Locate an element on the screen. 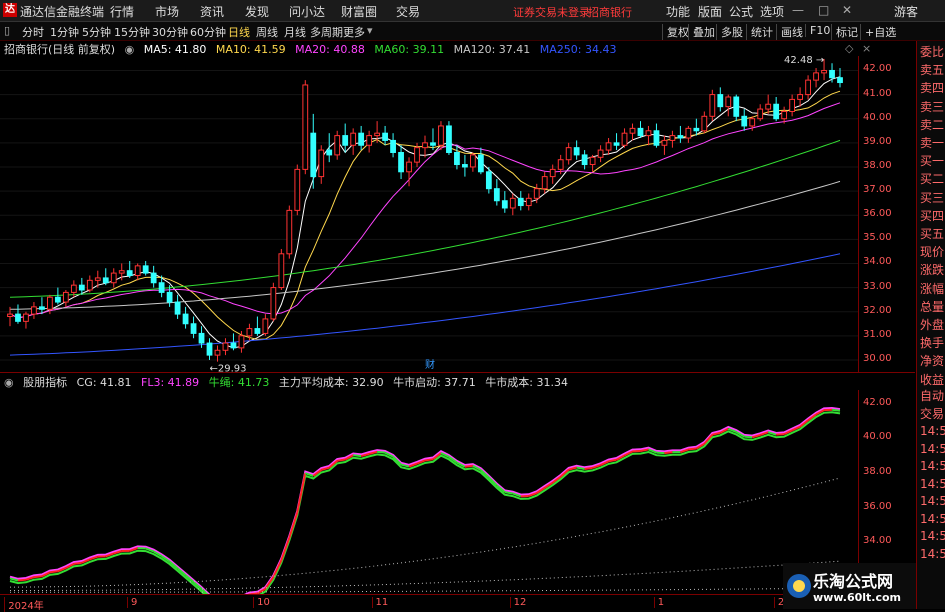 Image resolution: width=945 pixels, height=612 pixels. quote-field-label: 净资 is located at coordinates (932, 361).